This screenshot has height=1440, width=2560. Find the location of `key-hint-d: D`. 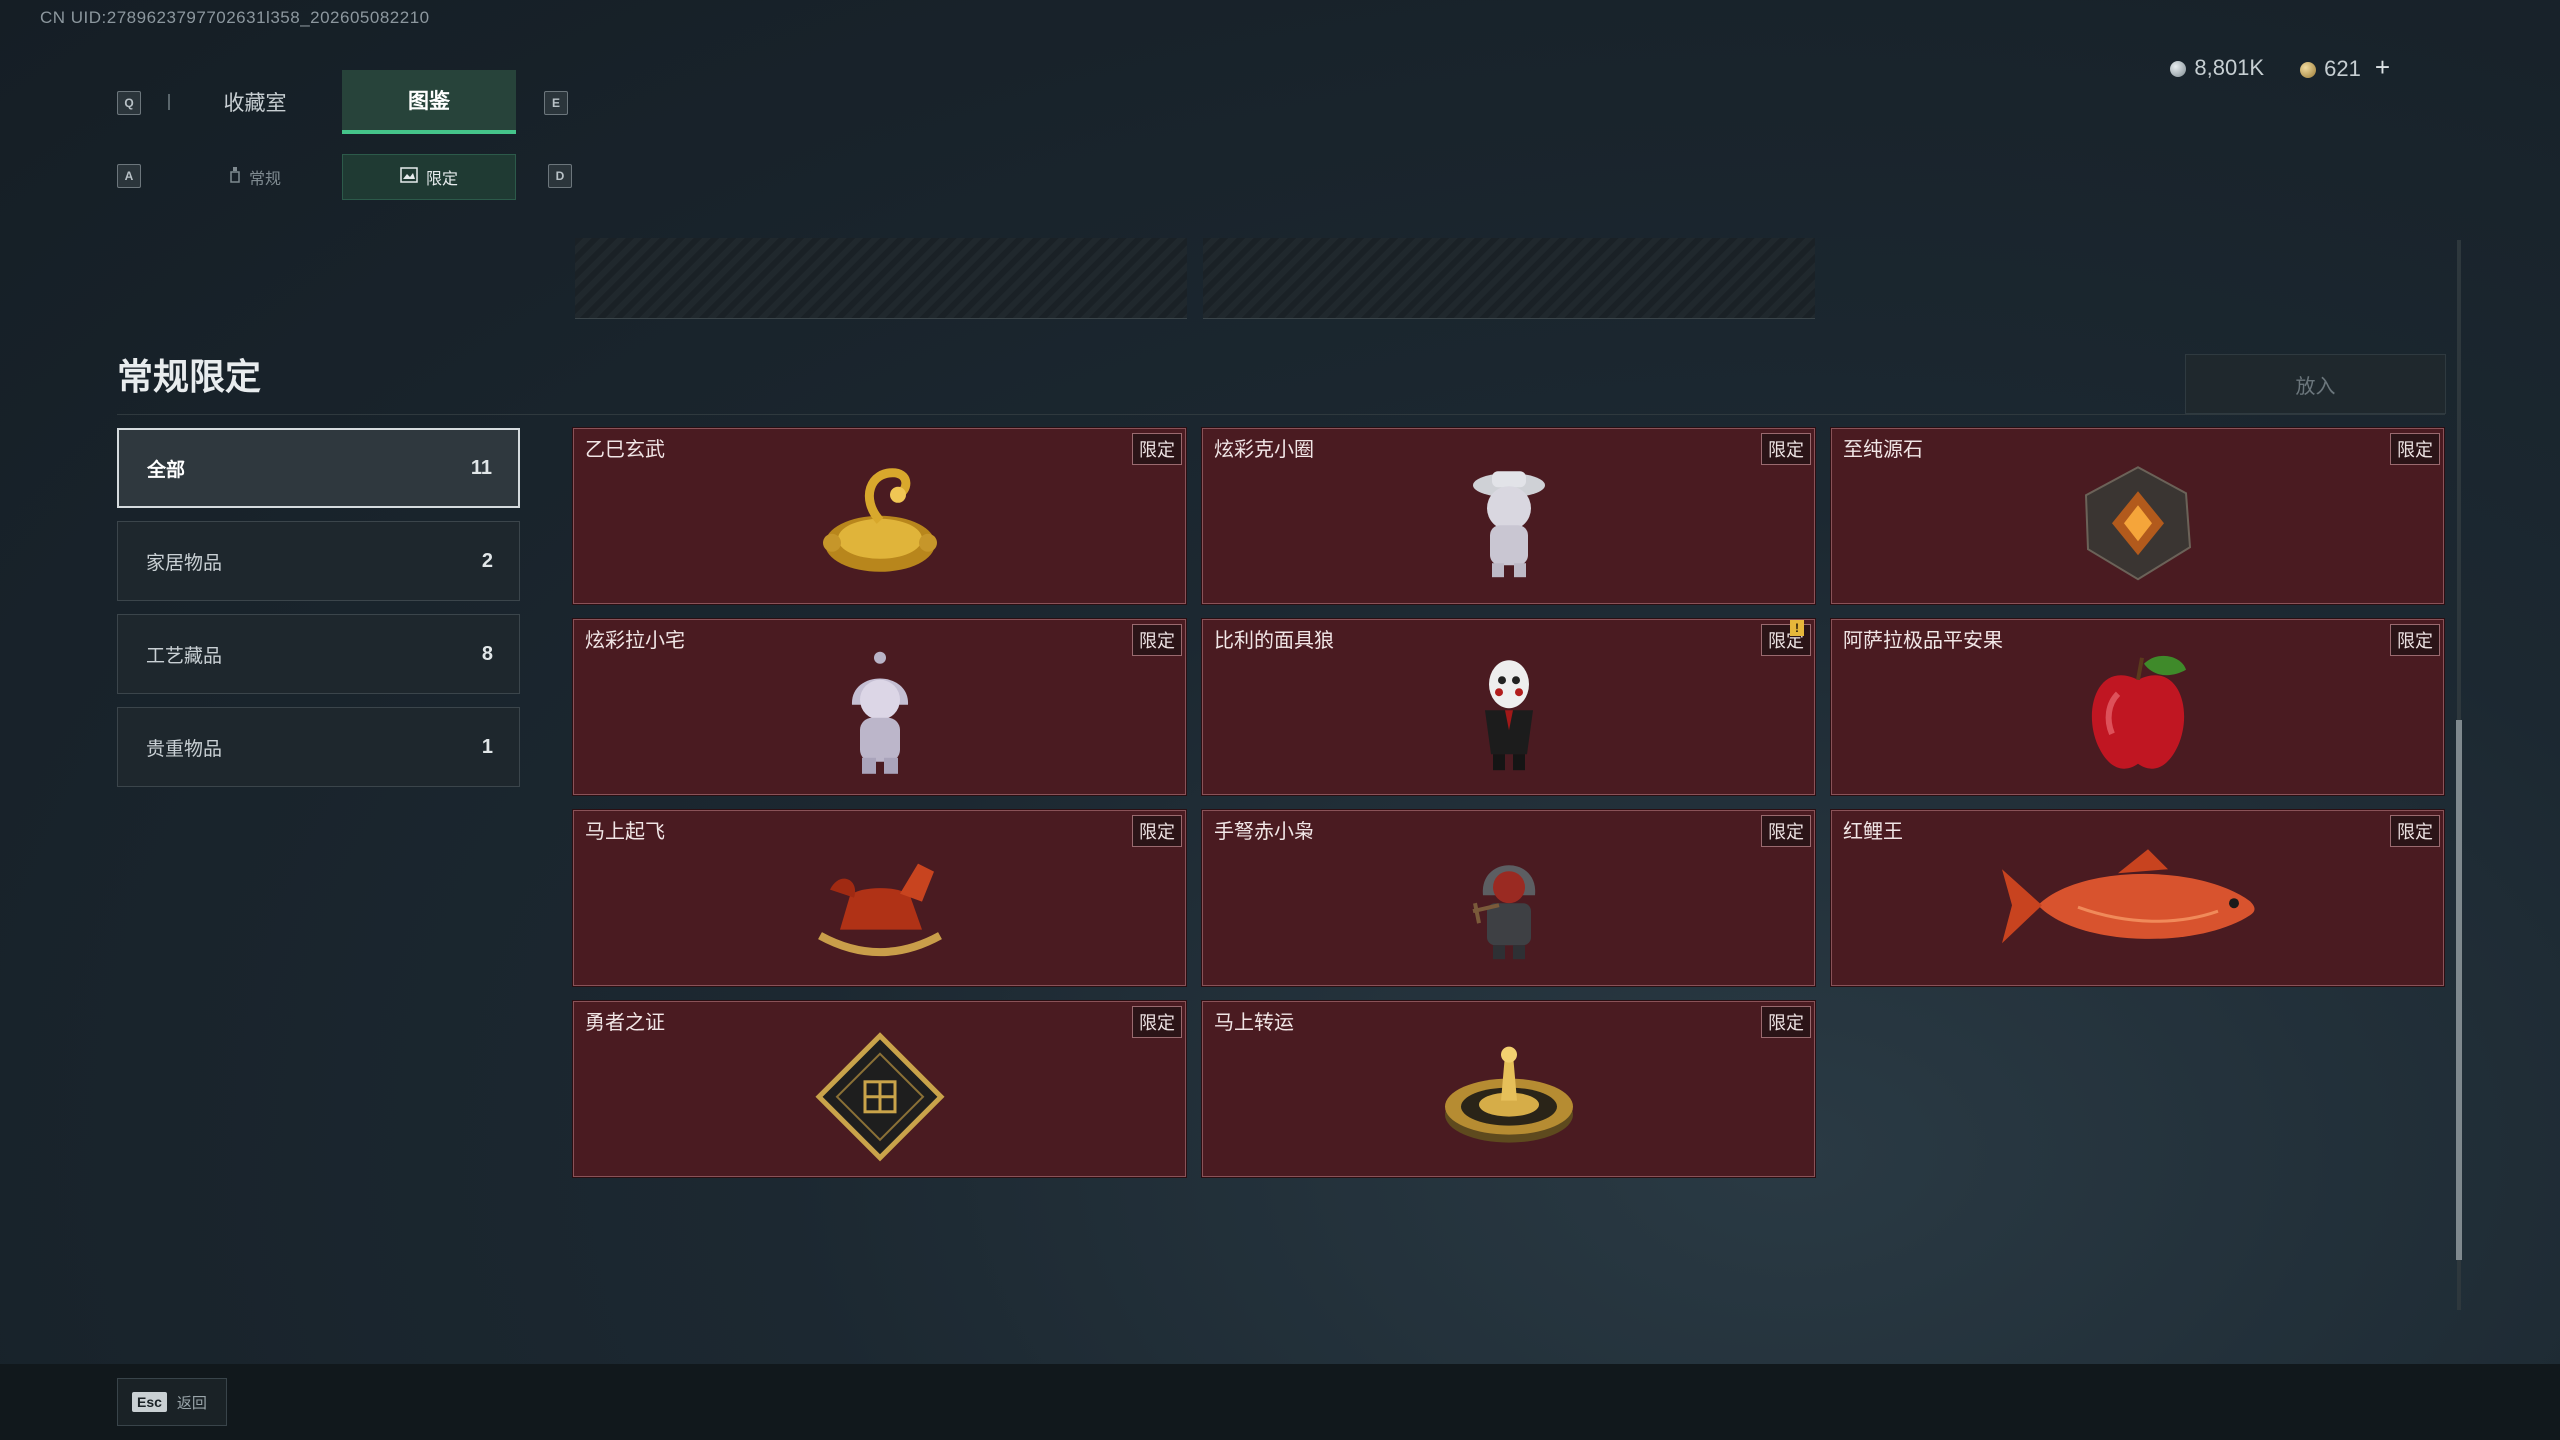

key-hint-d: D is located at coordinates (560, 176).